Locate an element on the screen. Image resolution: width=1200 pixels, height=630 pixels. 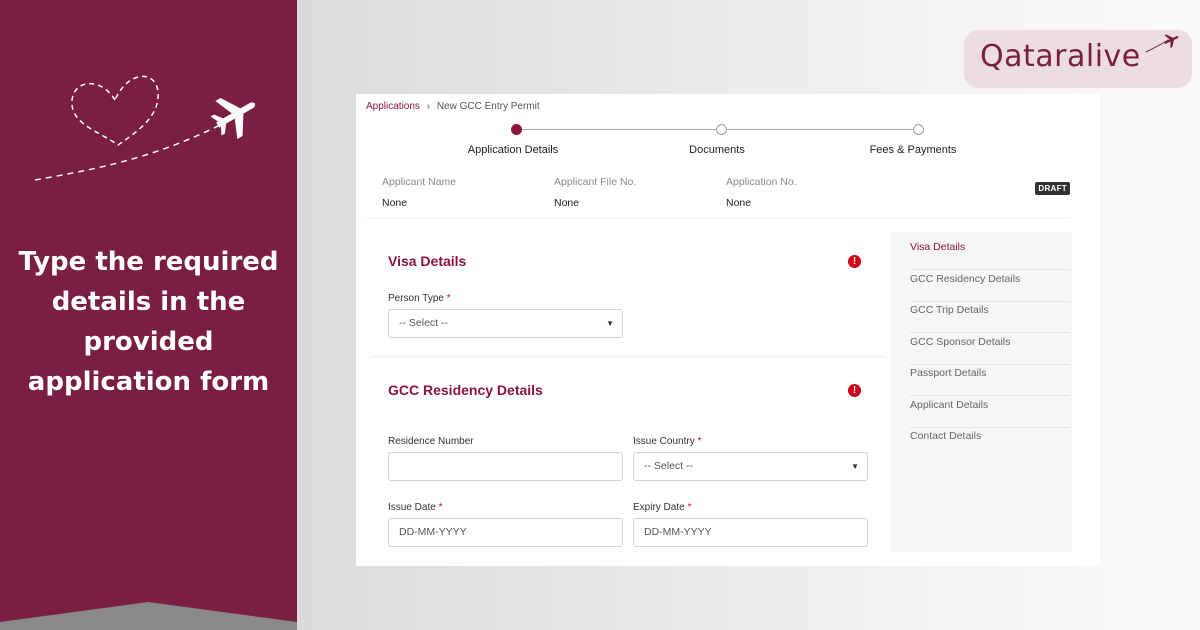
breadcrumb: Applications › New GCC Entry Permit is located at coordinates (453, 106).